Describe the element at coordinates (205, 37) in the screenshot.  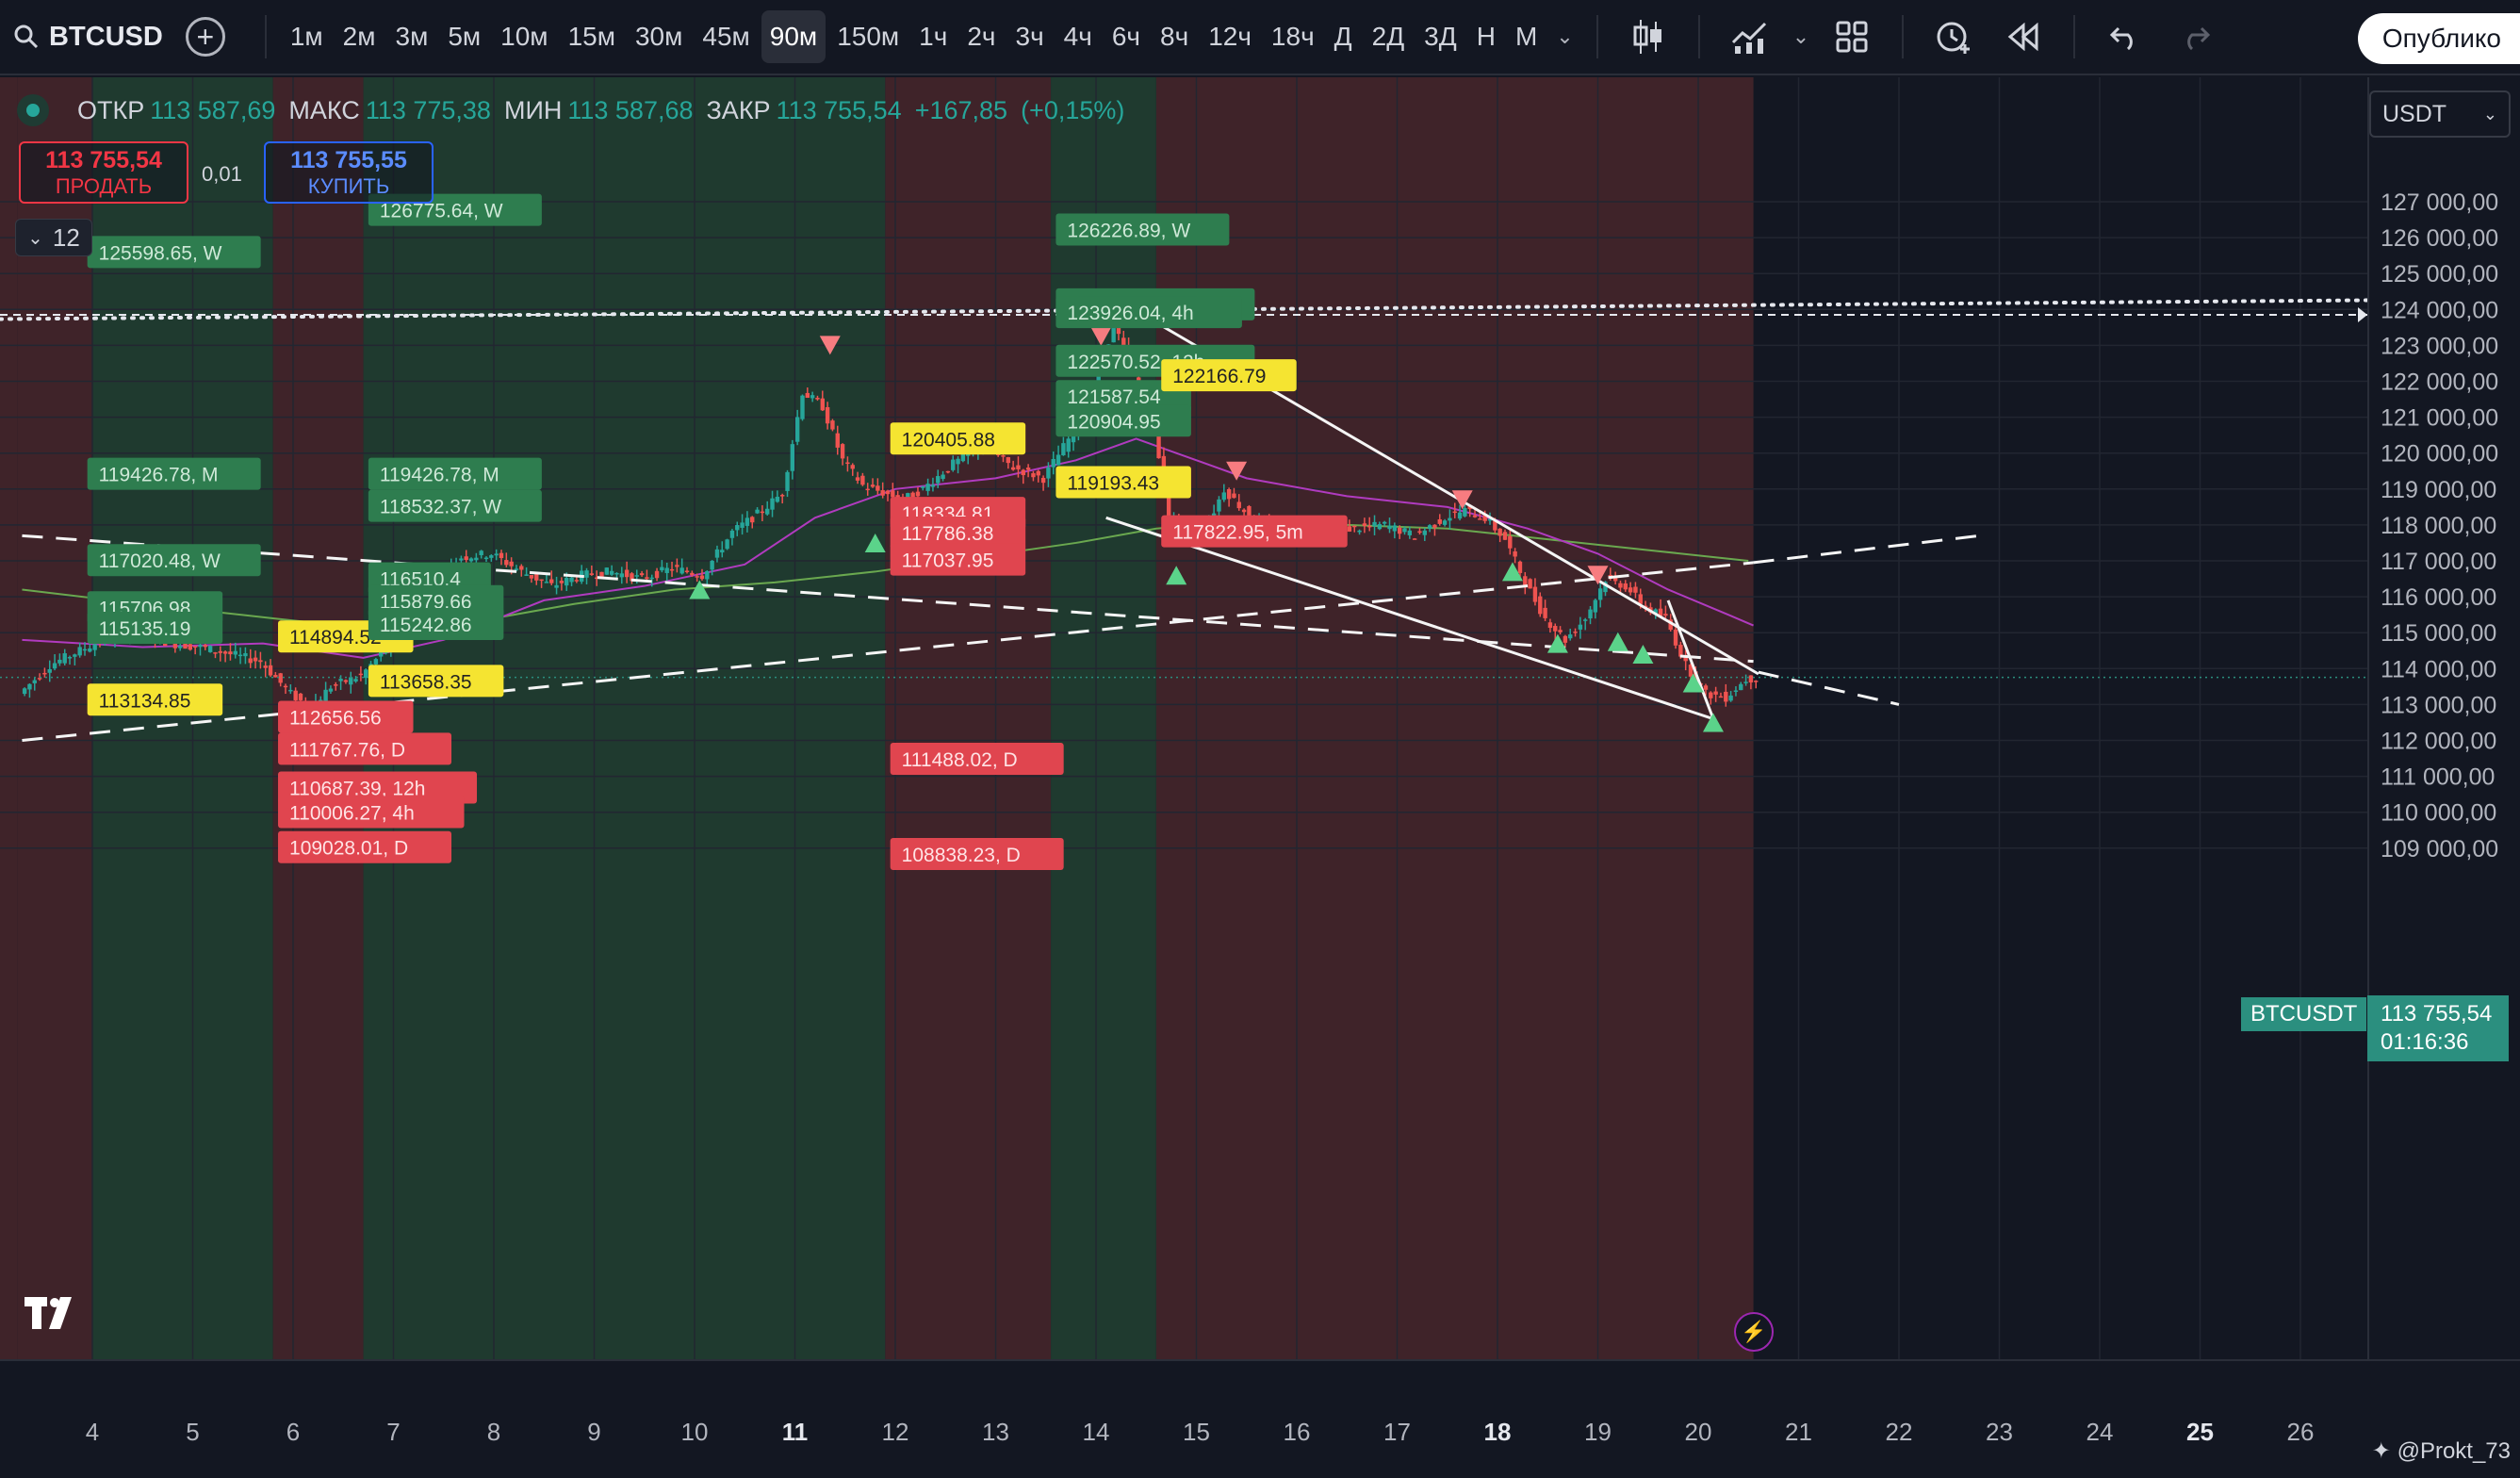
I see `compare-symbol-button: +` at that location.